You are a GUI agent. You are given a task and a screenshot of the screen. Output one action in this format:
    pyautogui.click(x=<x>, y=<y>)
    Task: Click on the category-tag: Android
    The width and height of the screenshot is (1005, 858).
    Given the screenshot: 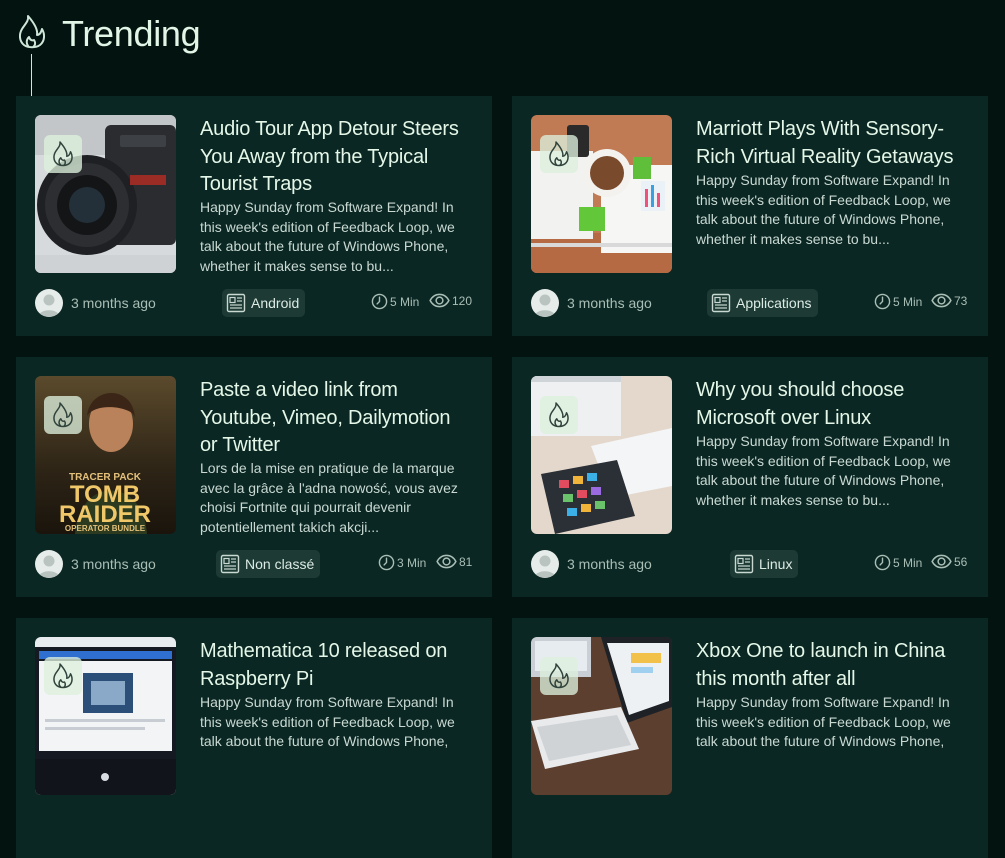 What is the action you would take?
    pyautogui.click(x=264, y=303)
    